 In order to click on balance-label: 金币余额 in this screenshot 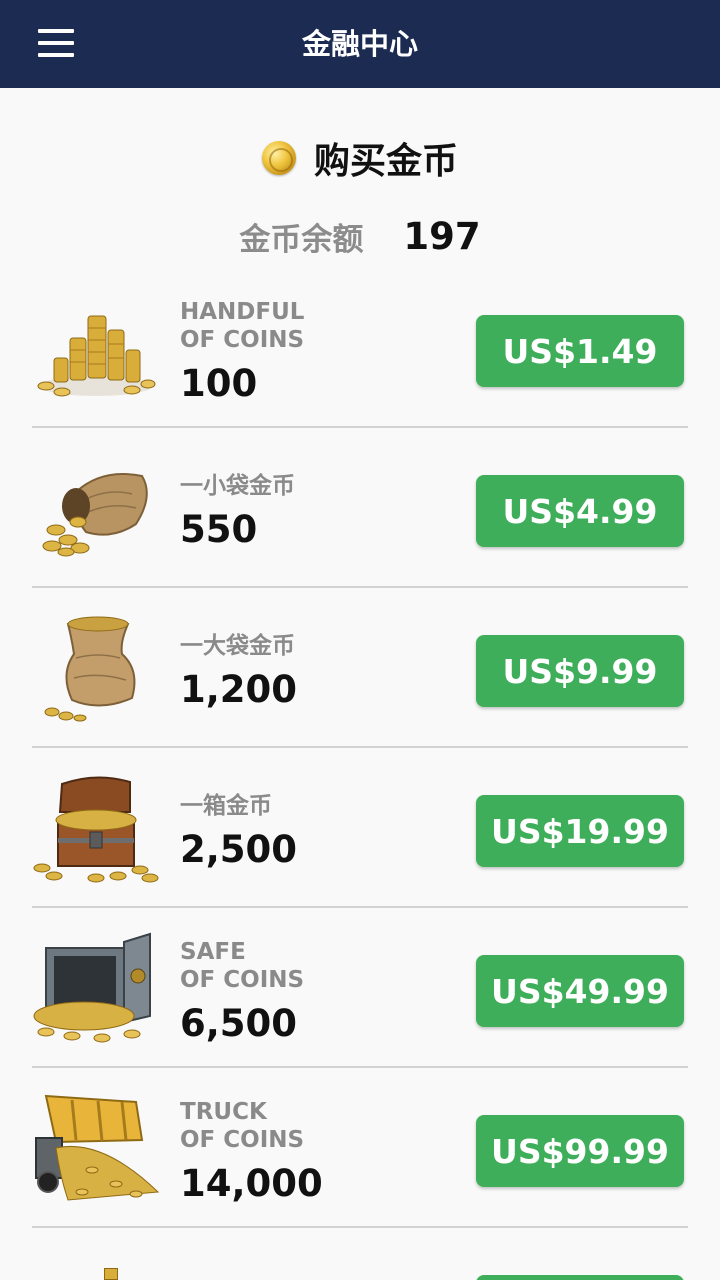, I will do `click(301, 239)`.